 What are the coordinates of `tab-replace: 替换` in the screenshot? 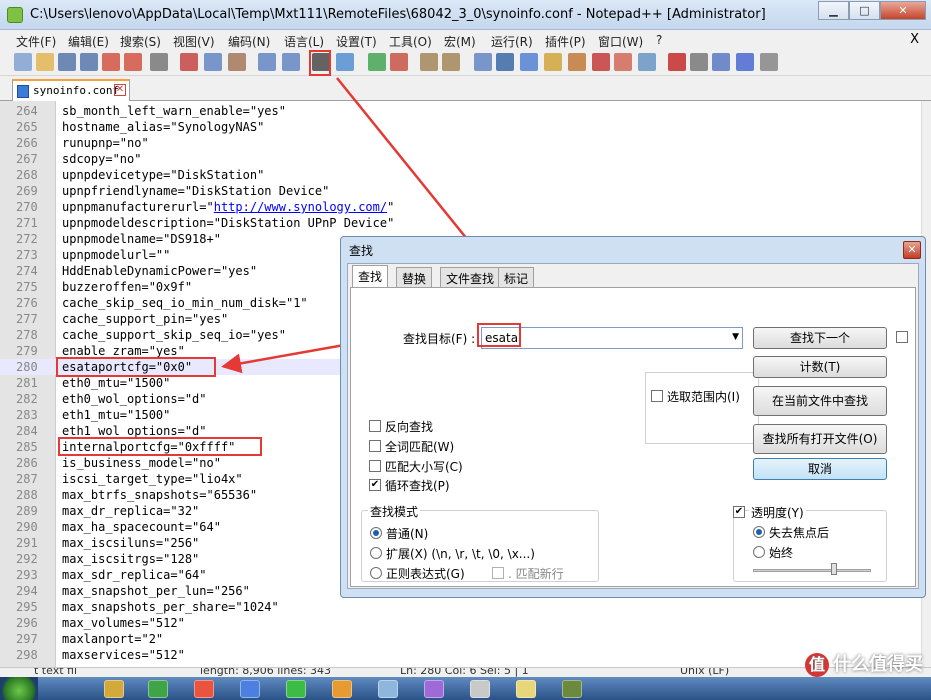 It's located at (414, 277).